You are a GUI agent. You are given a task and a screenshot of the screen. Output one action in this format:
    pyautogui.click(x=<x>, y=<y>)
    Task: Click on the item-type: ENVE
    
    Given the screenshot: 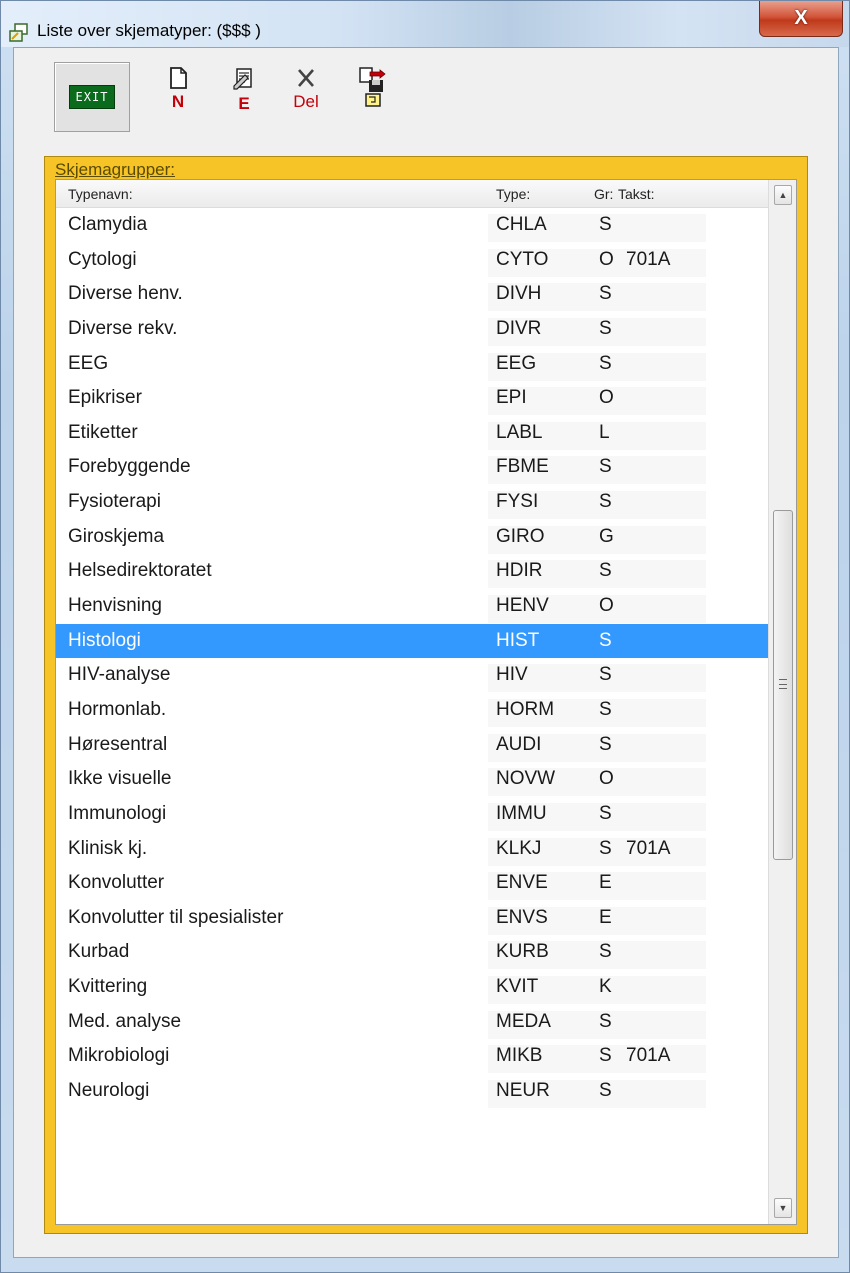 What is the action you would take?
    pyautogui.click(x=538, y=886)
    